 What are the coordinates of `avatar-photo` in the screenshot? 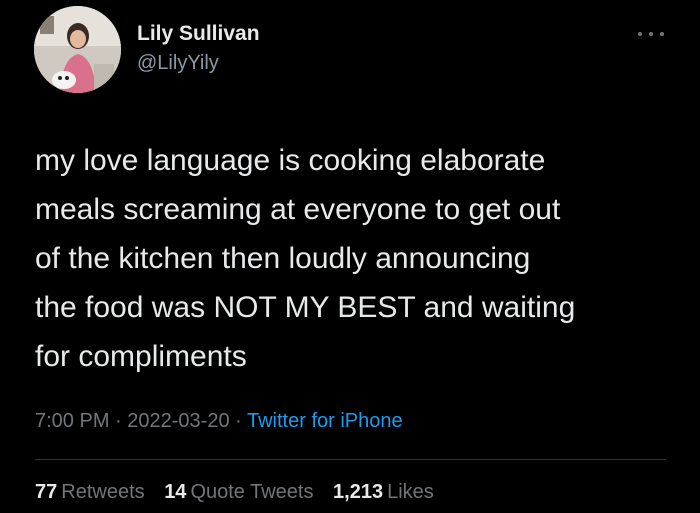 It's located at (77, 49).